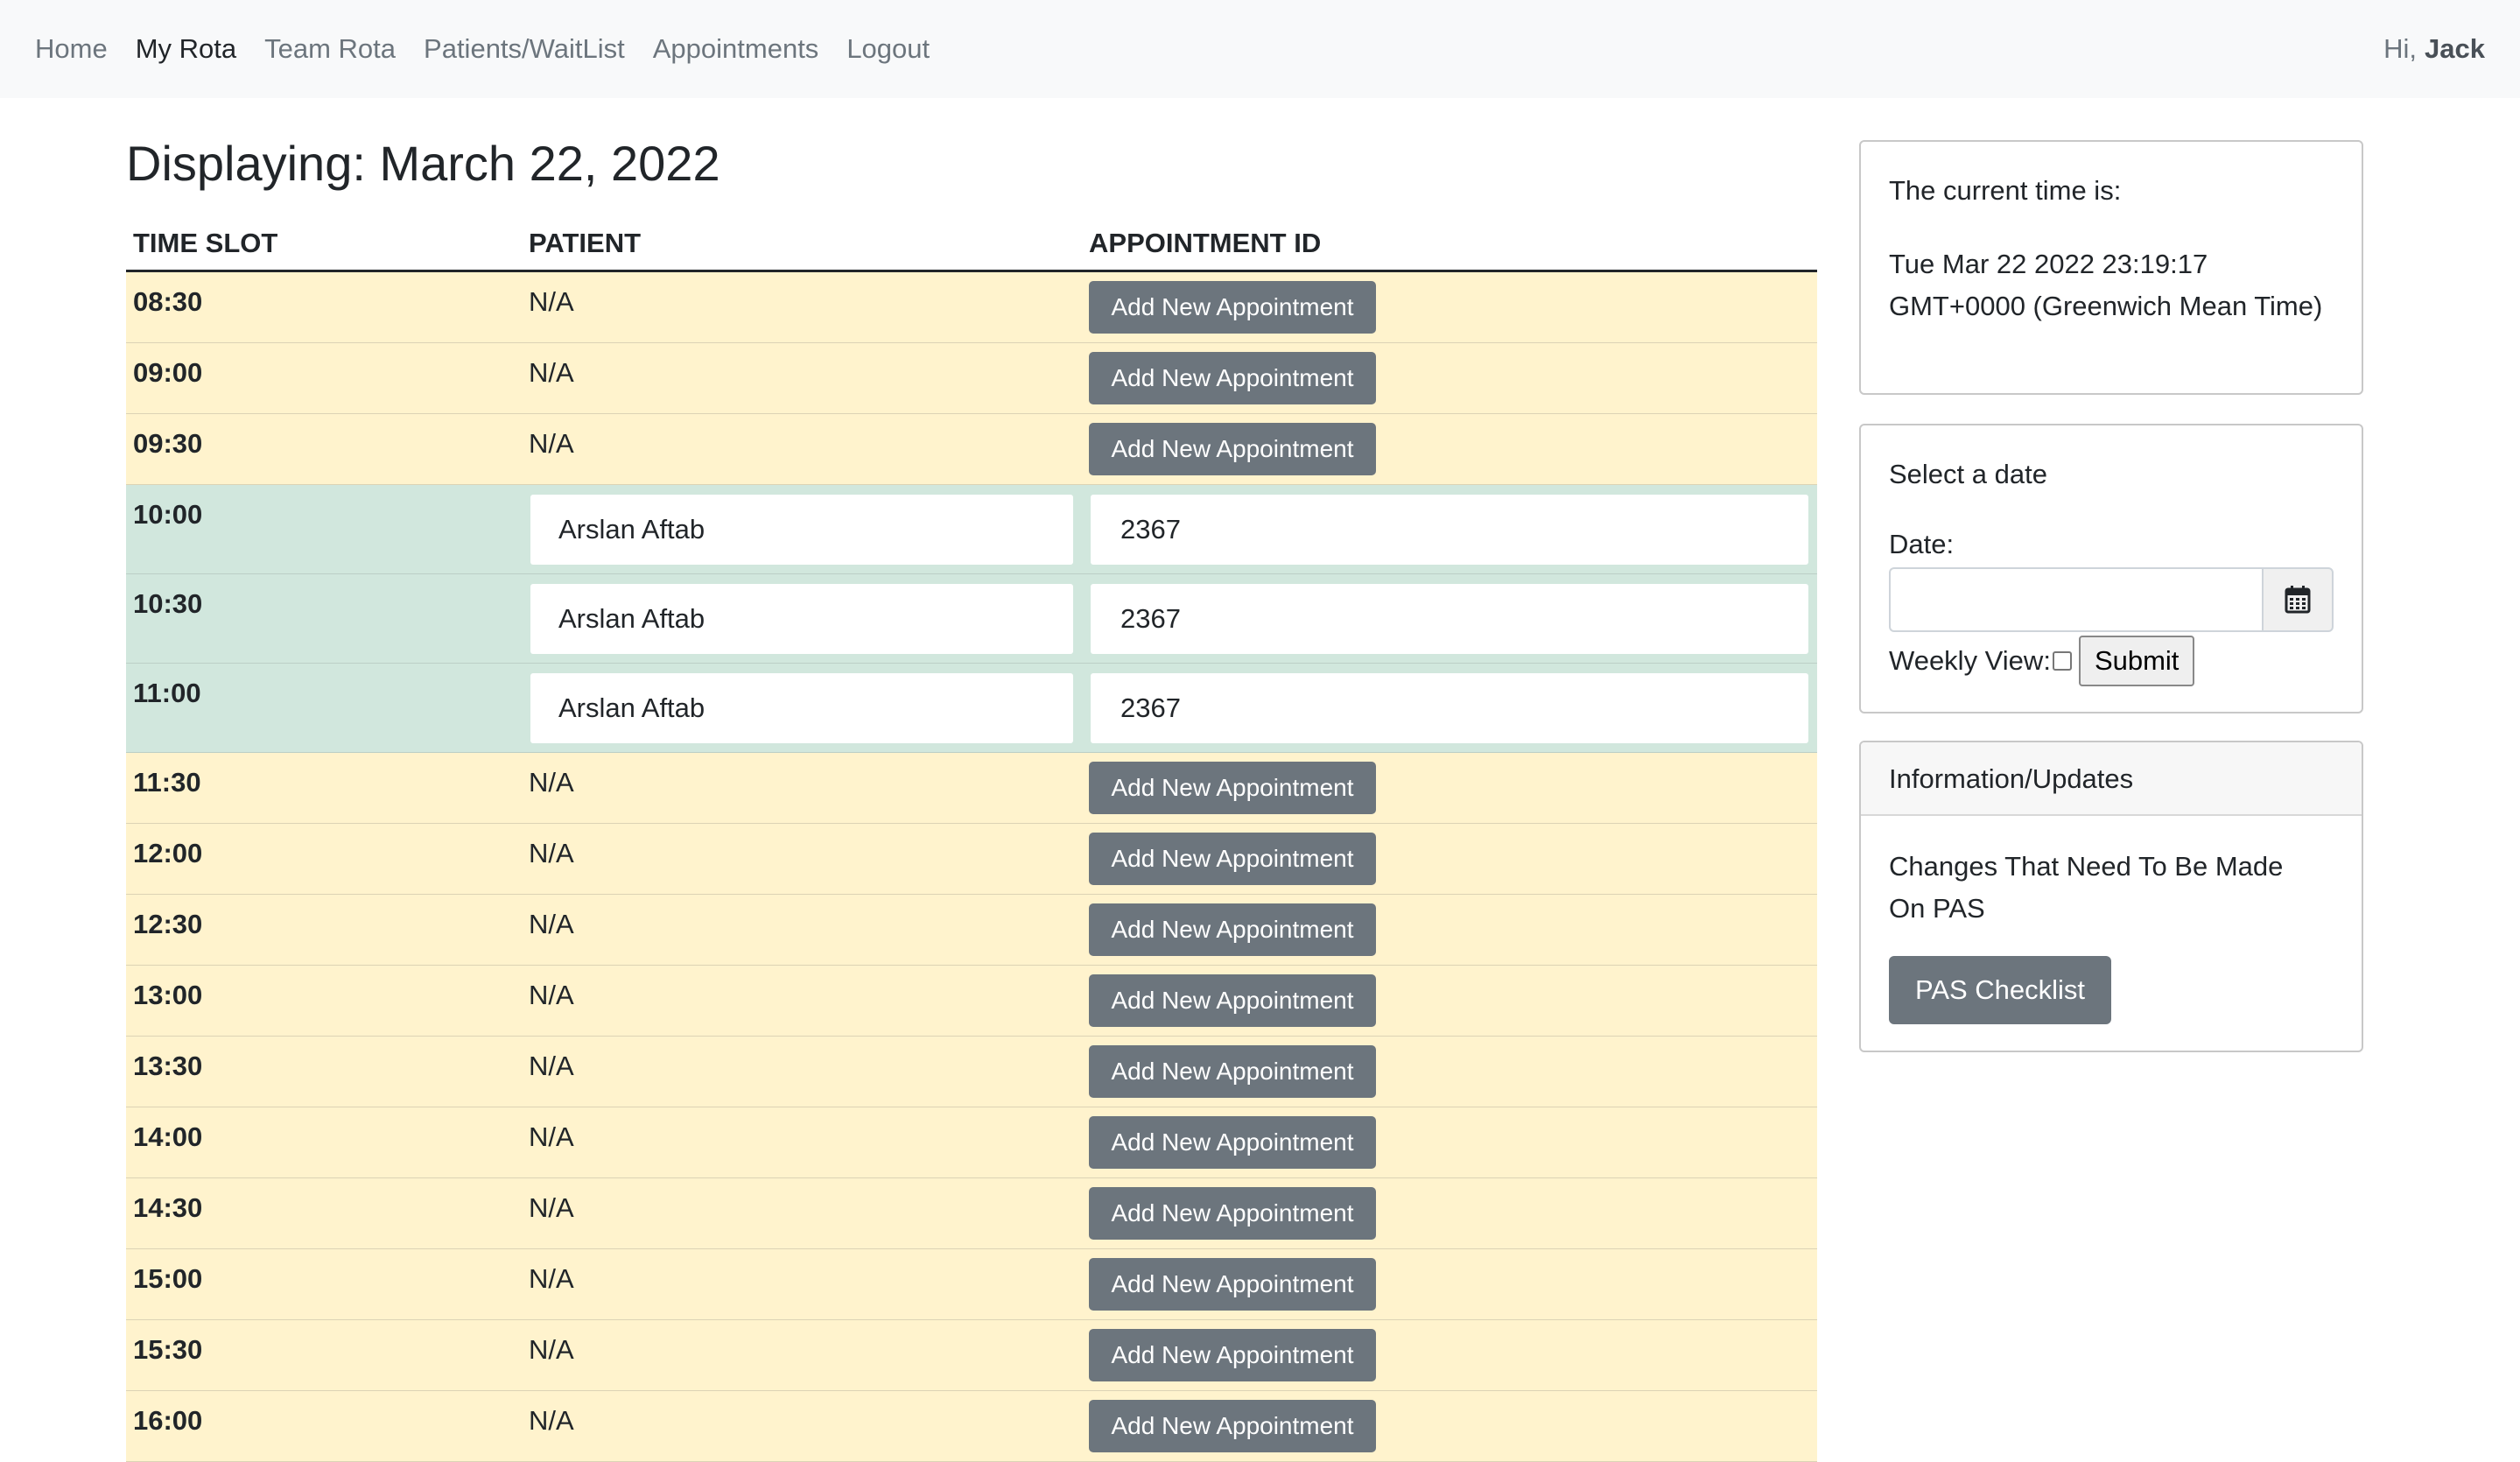  I want to click on nav-link-appointments: Appointments, so click(736, 49).